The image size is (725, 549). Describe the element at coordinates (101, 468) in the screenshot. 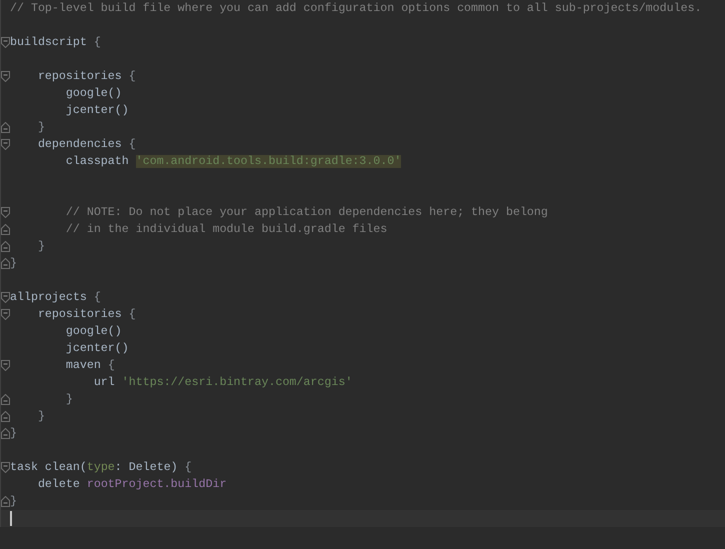

I see `code-line: task clean(type: Delete) {` at that location.